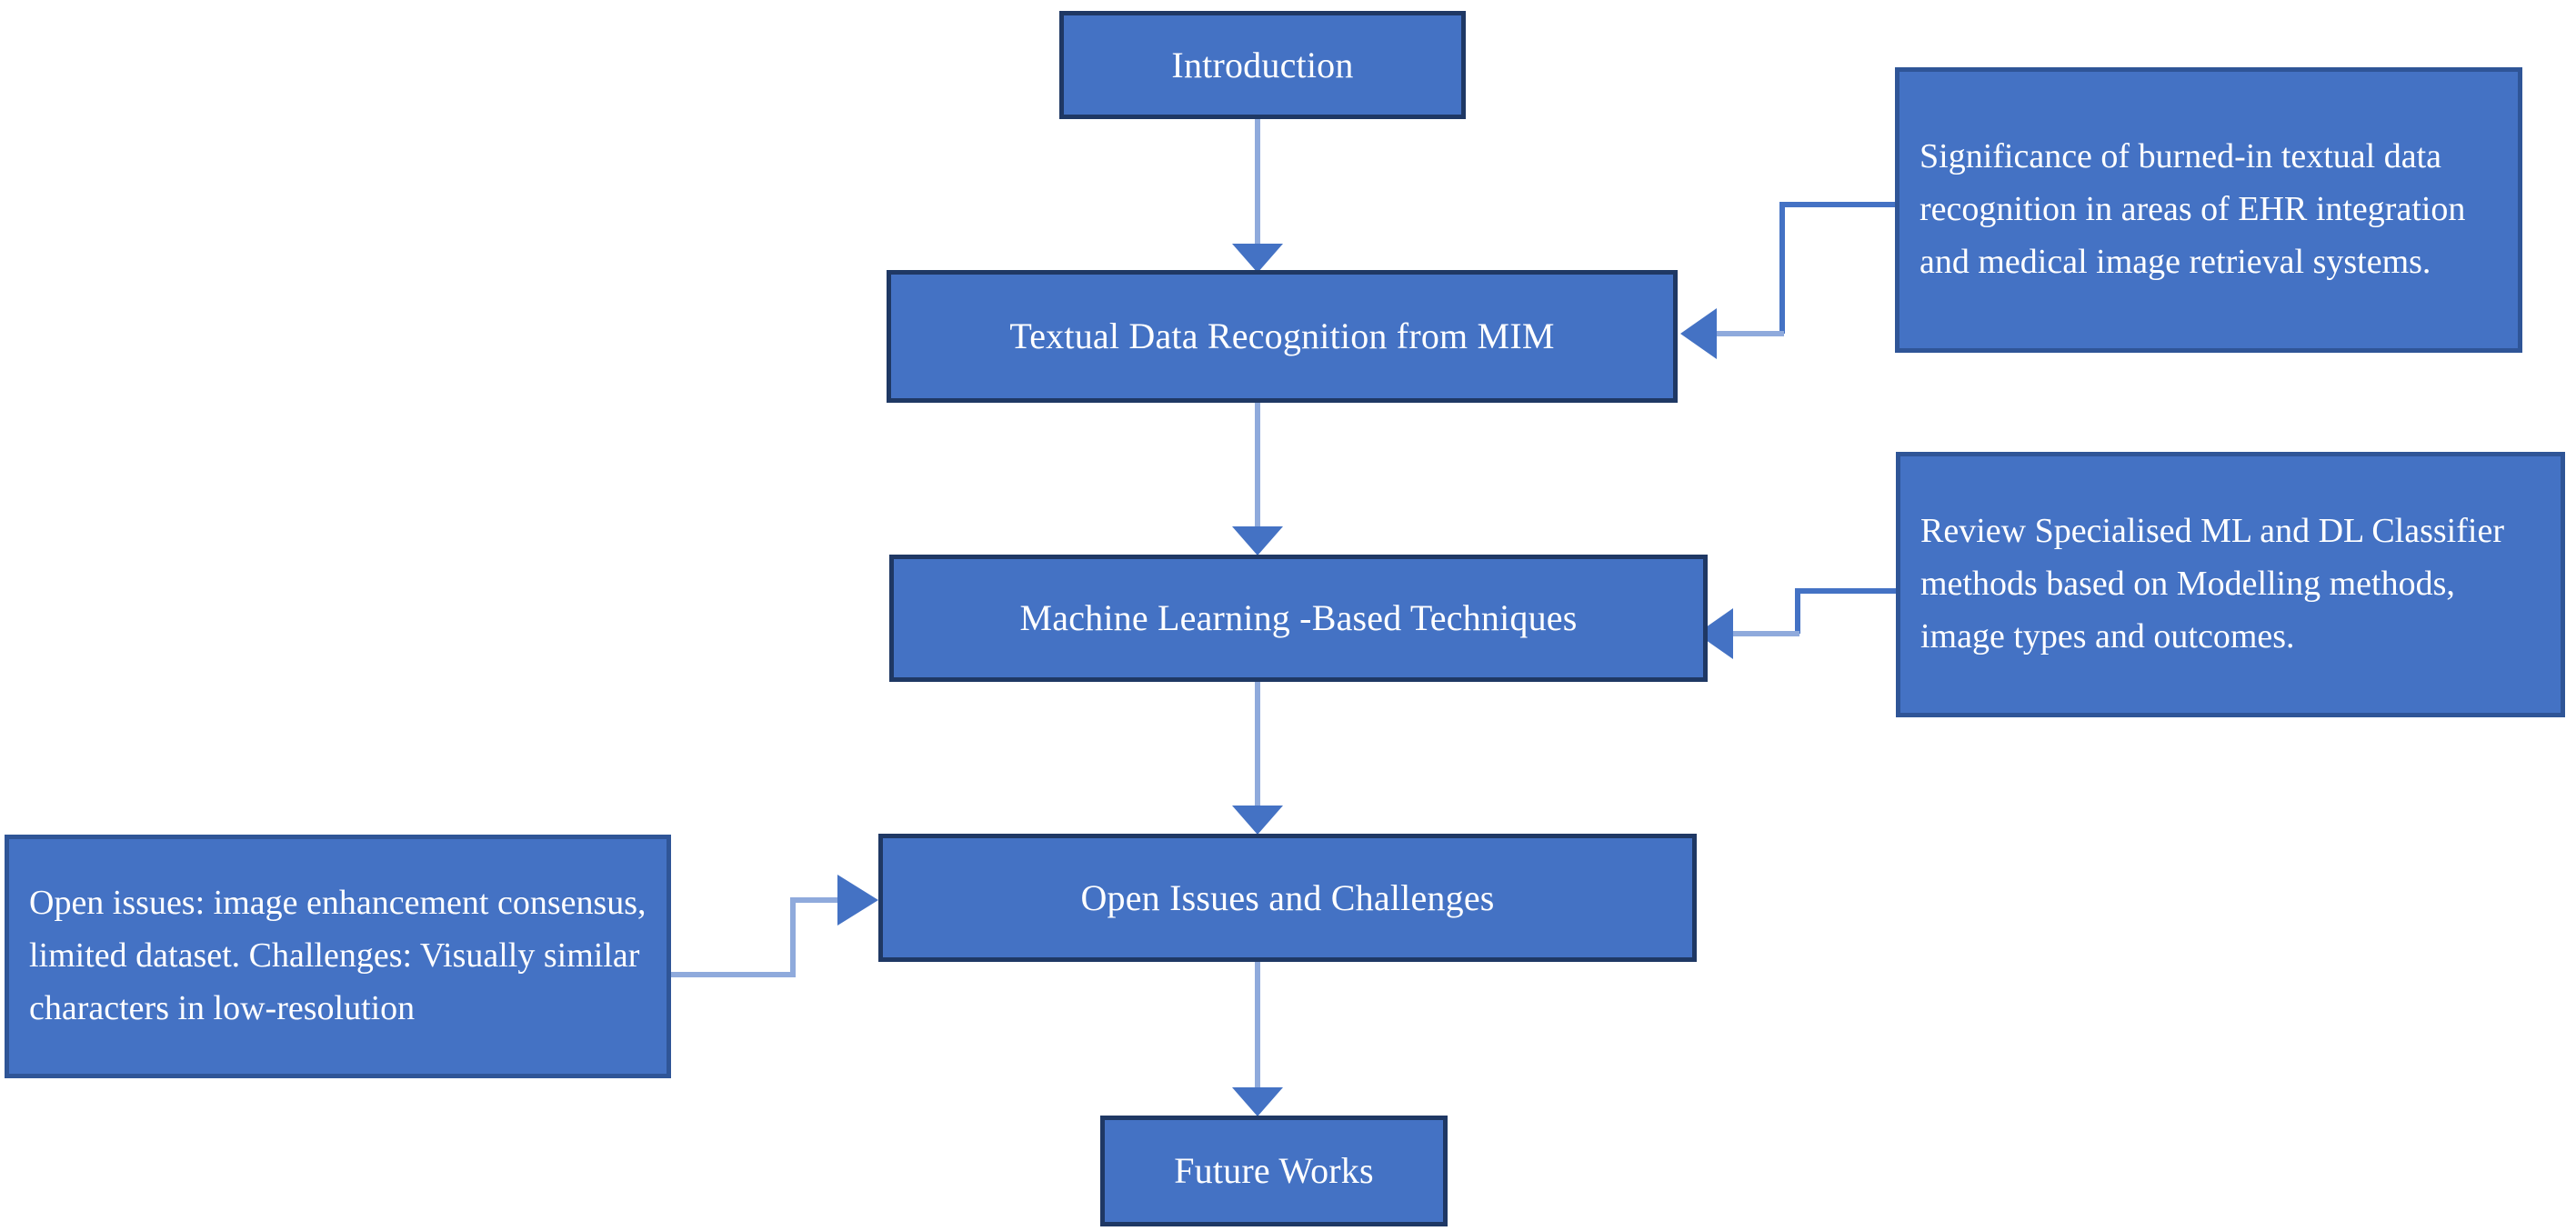  What do you see at coordinates (1257, 758) in the screenshot?
I see `connector-machine-learning-to-open-issues` at bounding box center [1257, 758].